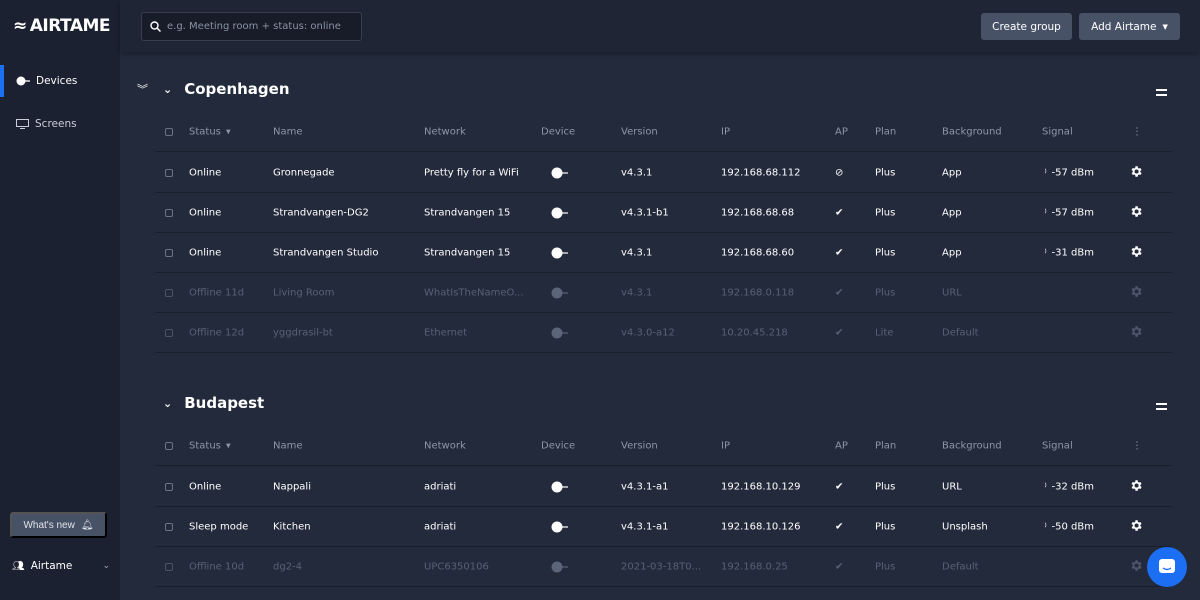 This screenshot has width=1200, height=600. Describe the element at coordinates (637, 292) in the screenshot. I see `version: v4.3.1` at that location.